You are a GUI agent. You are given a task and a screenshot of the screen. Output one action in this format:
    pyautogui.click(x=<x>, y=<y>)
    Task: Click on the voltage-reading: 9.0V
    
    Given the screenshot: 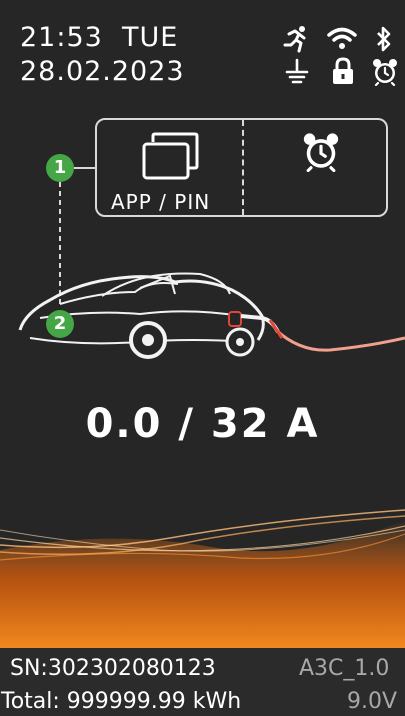 What is the action you would take?
    pyautogui.click(x=372, y=701)
    